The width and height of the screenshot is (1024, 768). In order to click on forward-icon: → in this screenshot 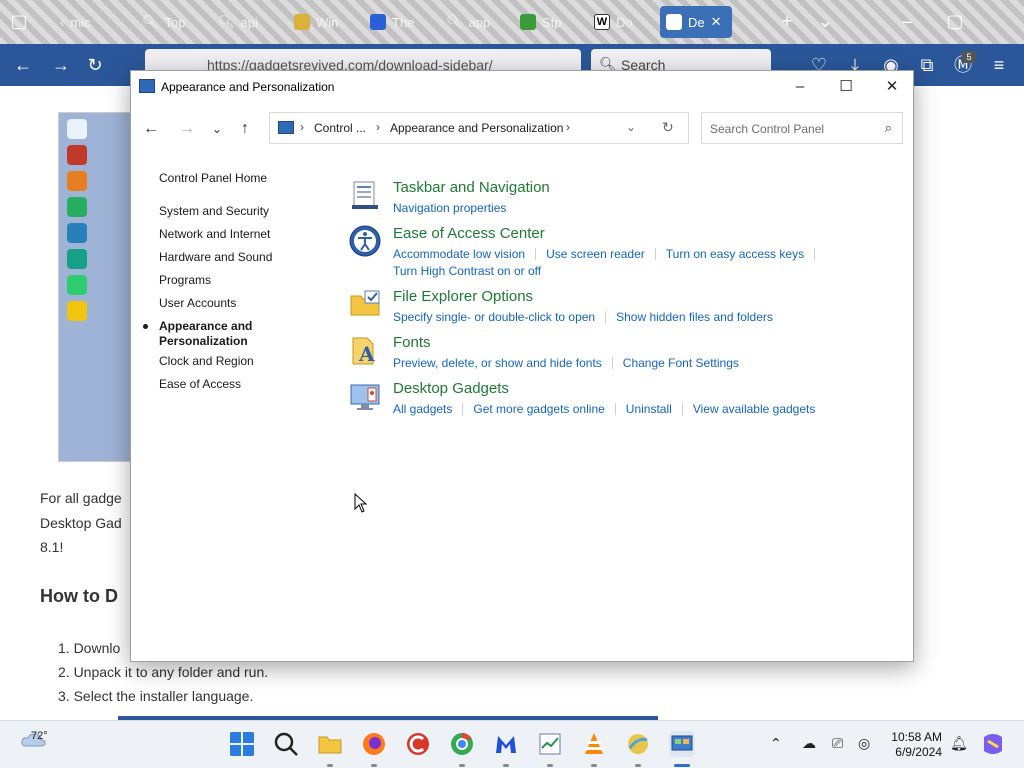, I will do `click(61, 65)`.